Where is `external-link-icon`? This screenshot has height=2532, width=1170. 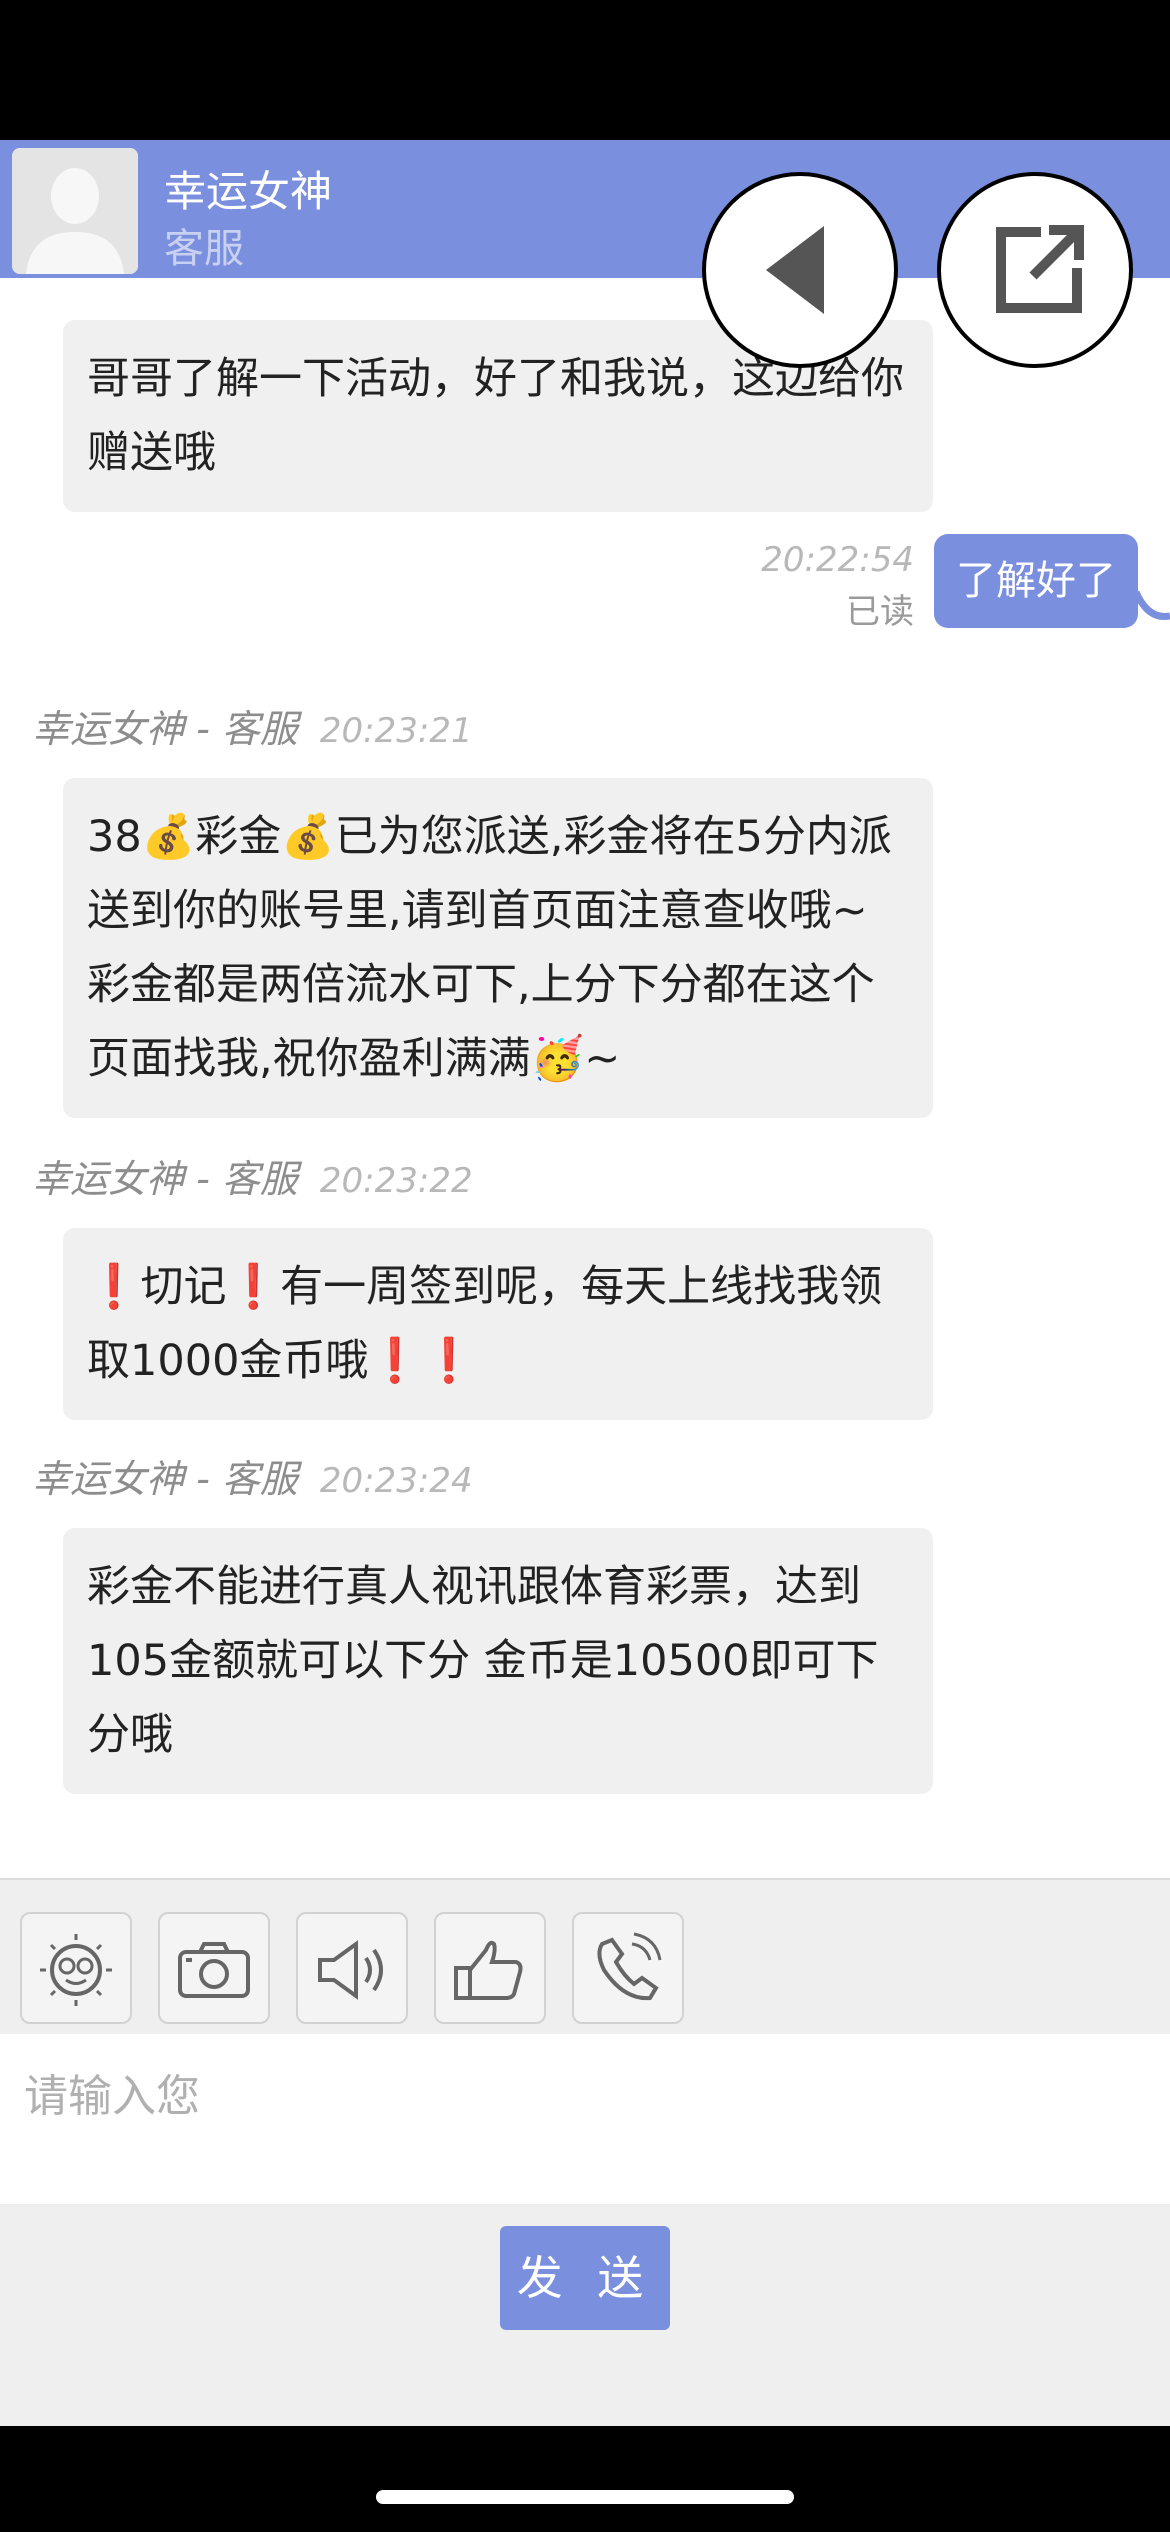
external-link-icon is located at coordinates (1040, 269).